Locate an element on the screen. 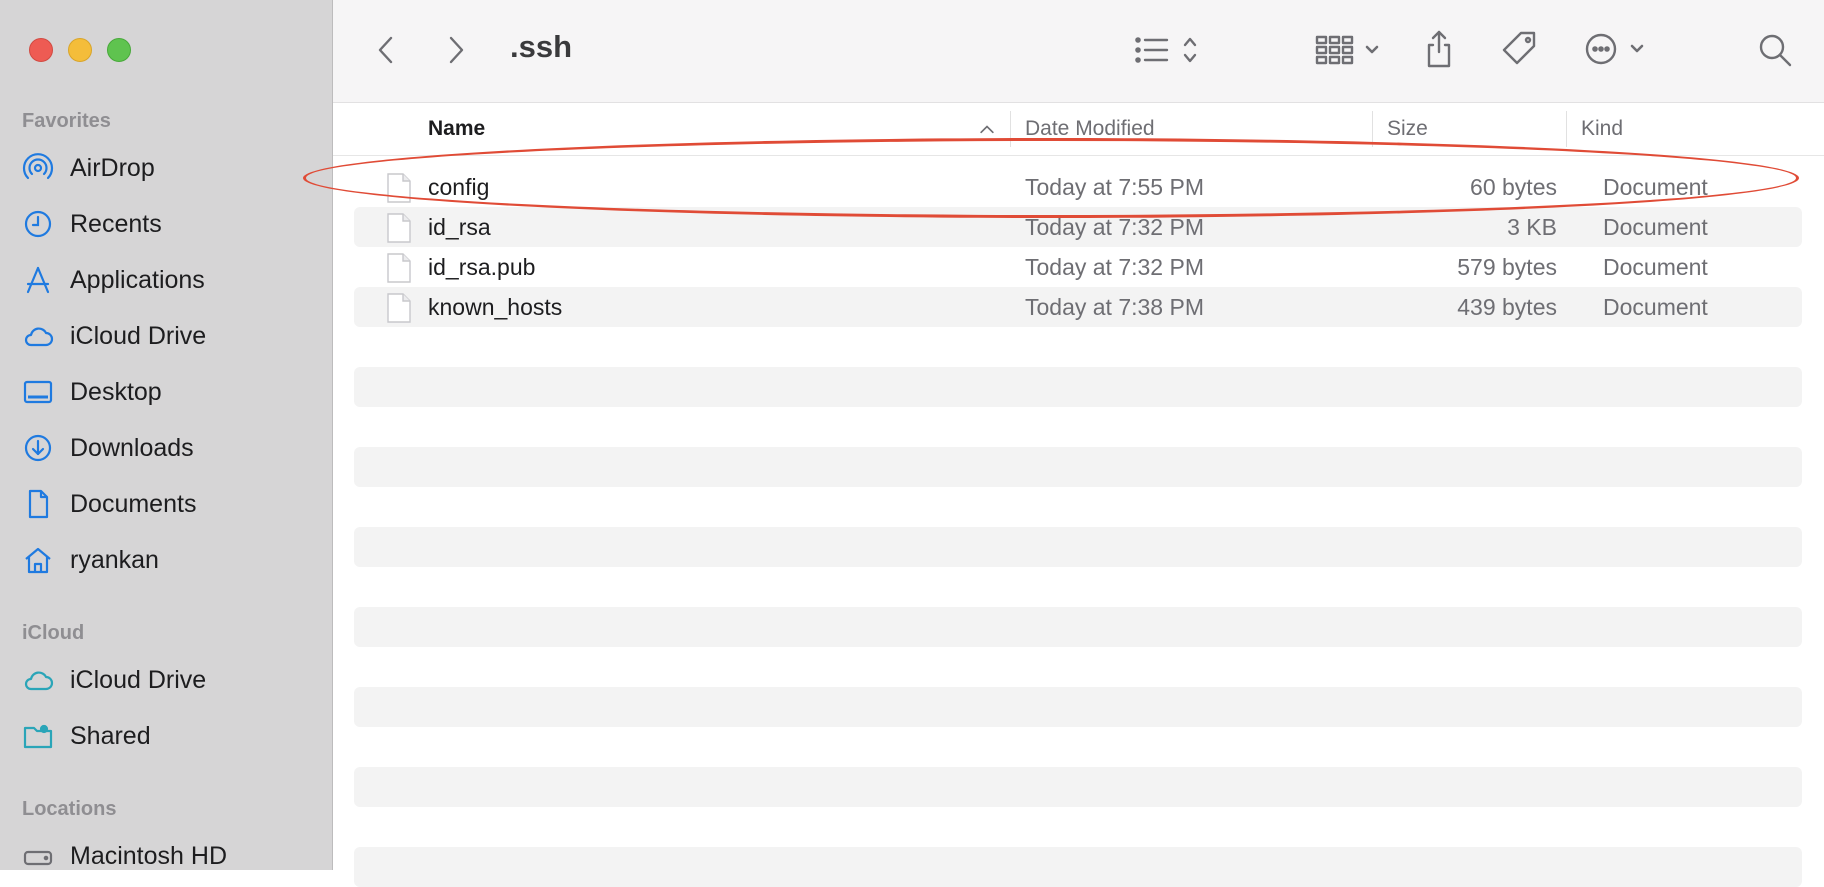 The width and height of the screenshot is (1824, 887). sidebar-item-icloud-drive: iCloud Drive is located at coordinates (114, 336).